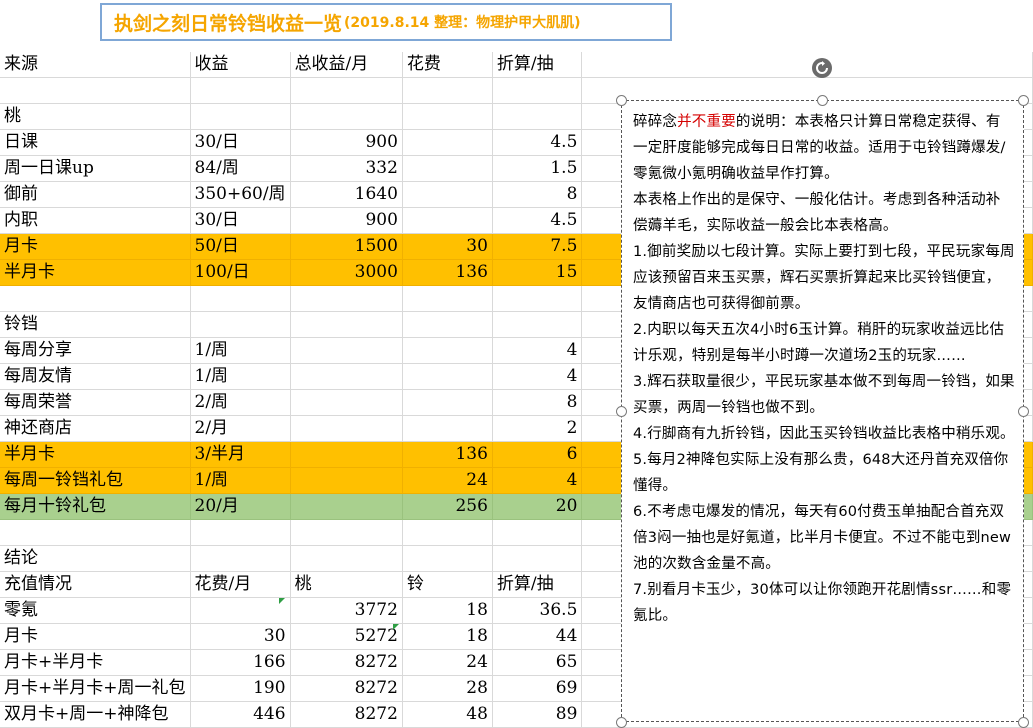  Describe the element at coordinates (537, 246) in the screenshot. I see `cell: 7.5` at that location.